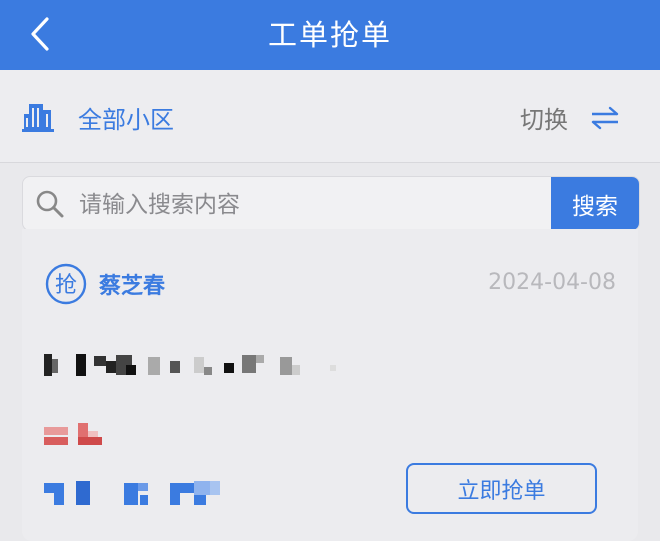 The width and height of the screenshot is (660, 541). I want to click on swap-arrows-icon, so click(605, 117).